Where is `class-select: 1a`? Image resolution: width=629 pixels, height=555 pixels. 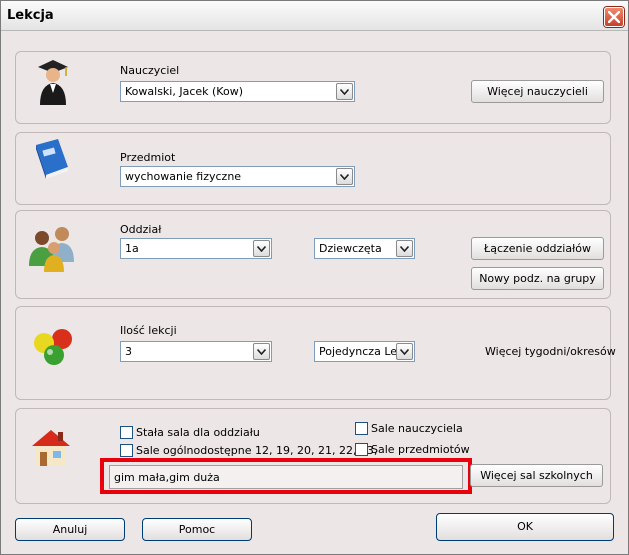
class-select: 1a is located at coordinates (196, 248).